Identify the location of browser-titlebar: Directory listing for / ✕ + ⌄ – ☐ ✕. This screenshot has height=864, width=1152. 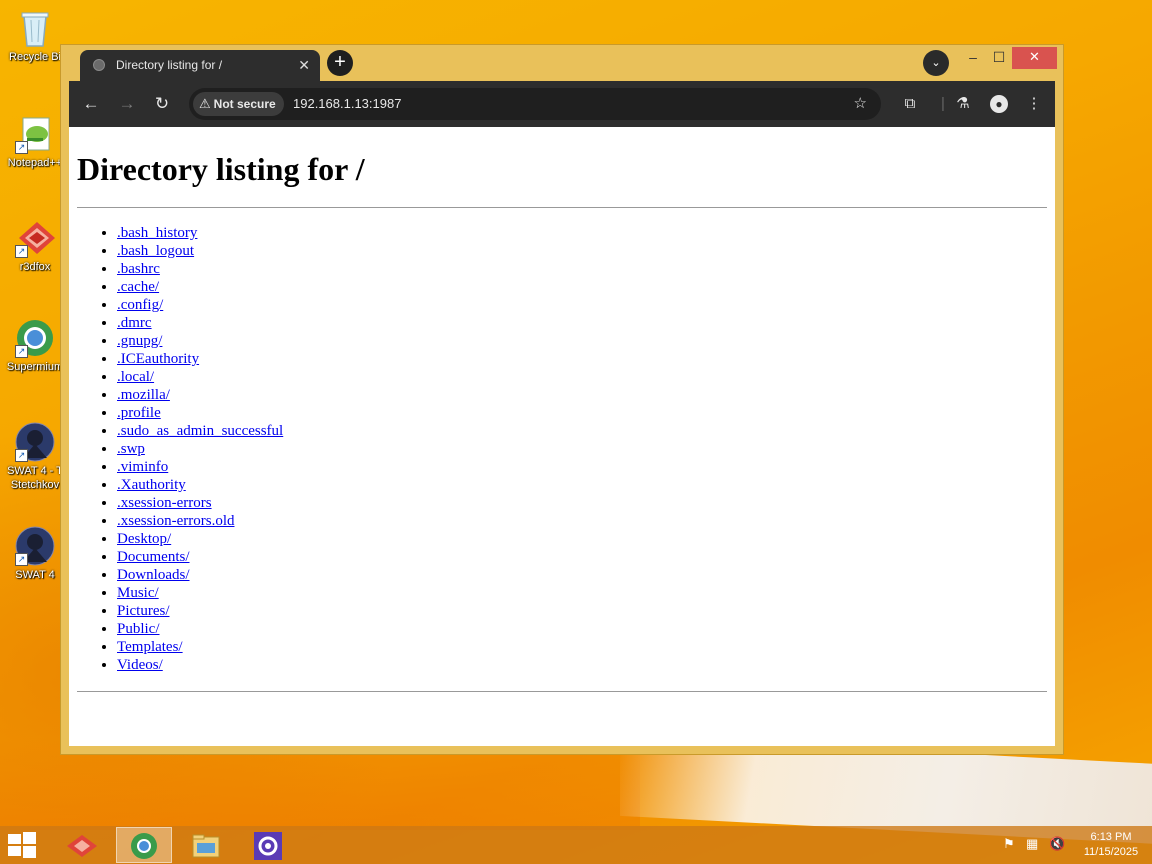
(562, 63).